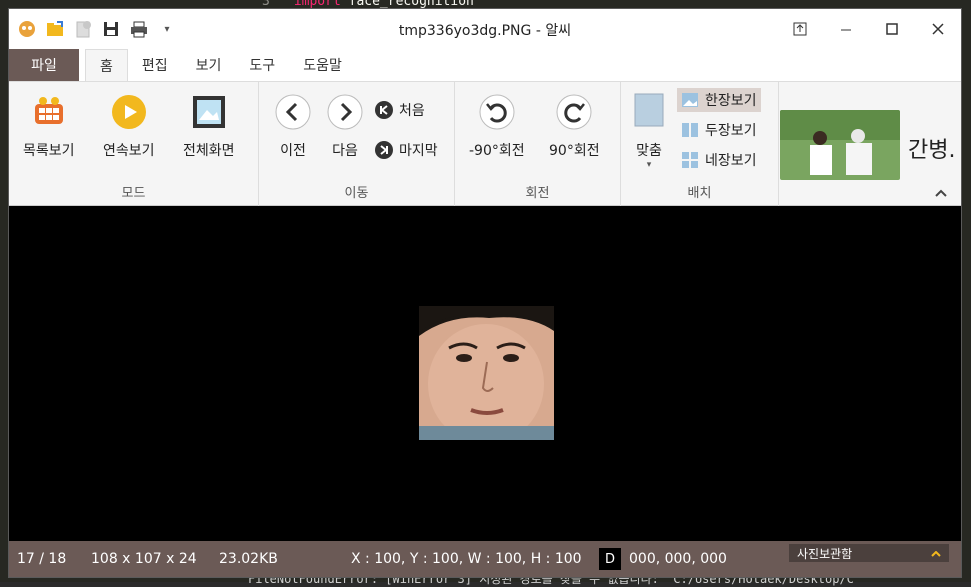 The height and width of the screenshot is (587, 971). I want to click on group-rotate: -90°회전 90°회전 회전, so click(538, 144).